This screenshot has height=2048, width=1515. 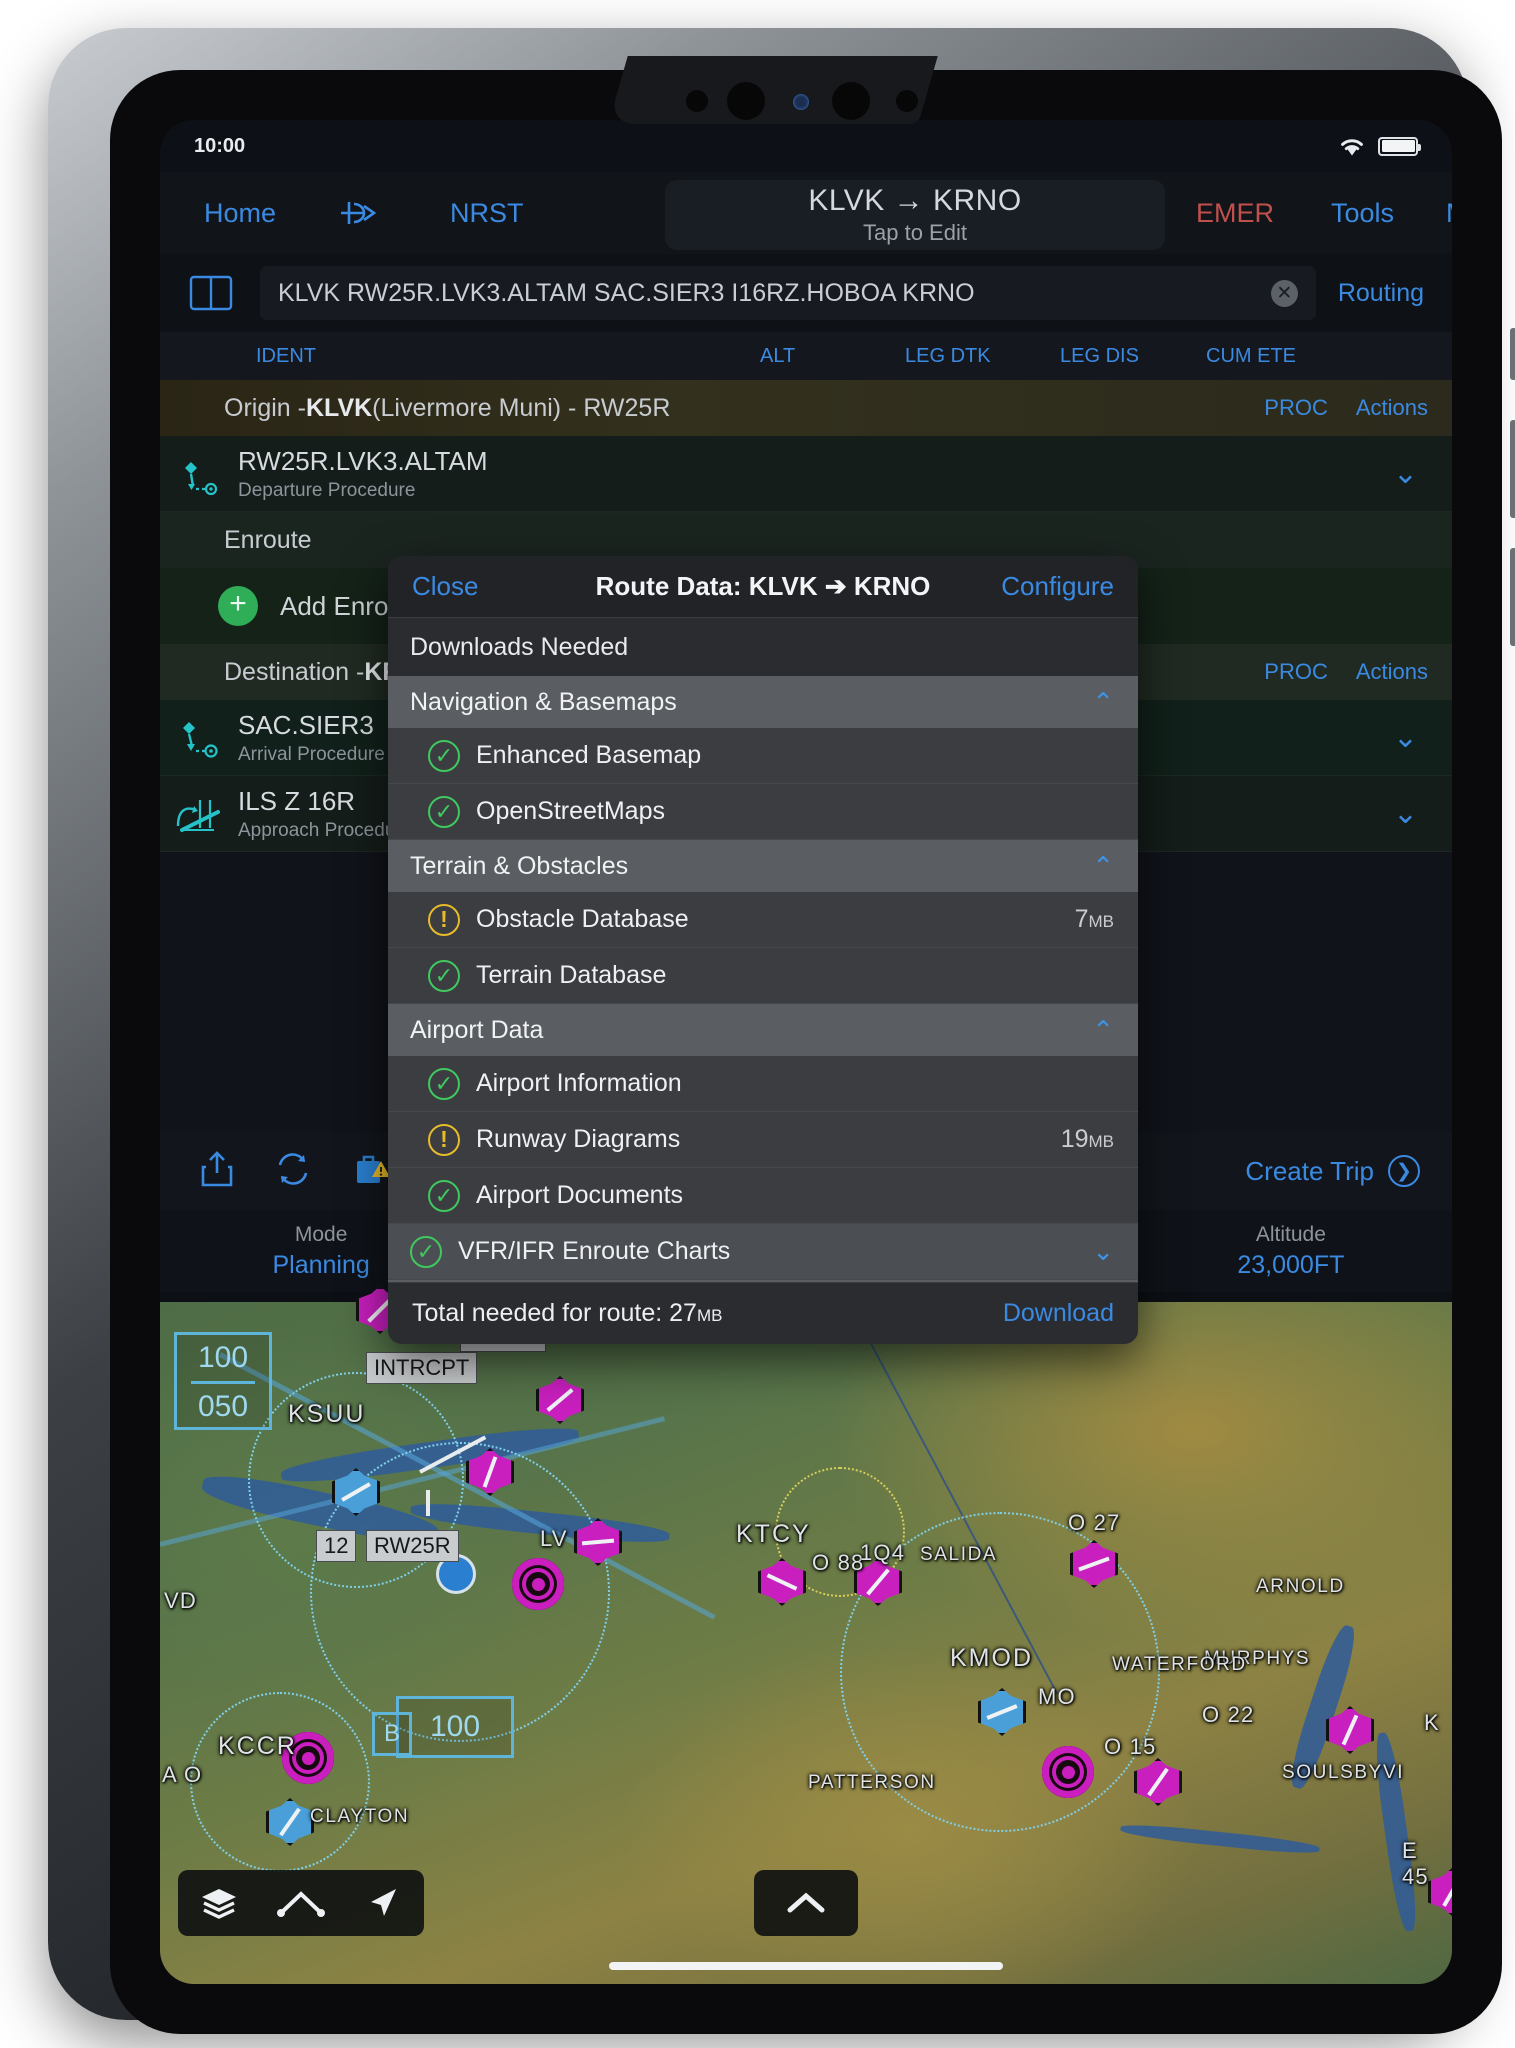 What do you see at coordinates (782, 1582) in the screenshot?
I see `airport-ktcy` at bounding box center [782, 1582].